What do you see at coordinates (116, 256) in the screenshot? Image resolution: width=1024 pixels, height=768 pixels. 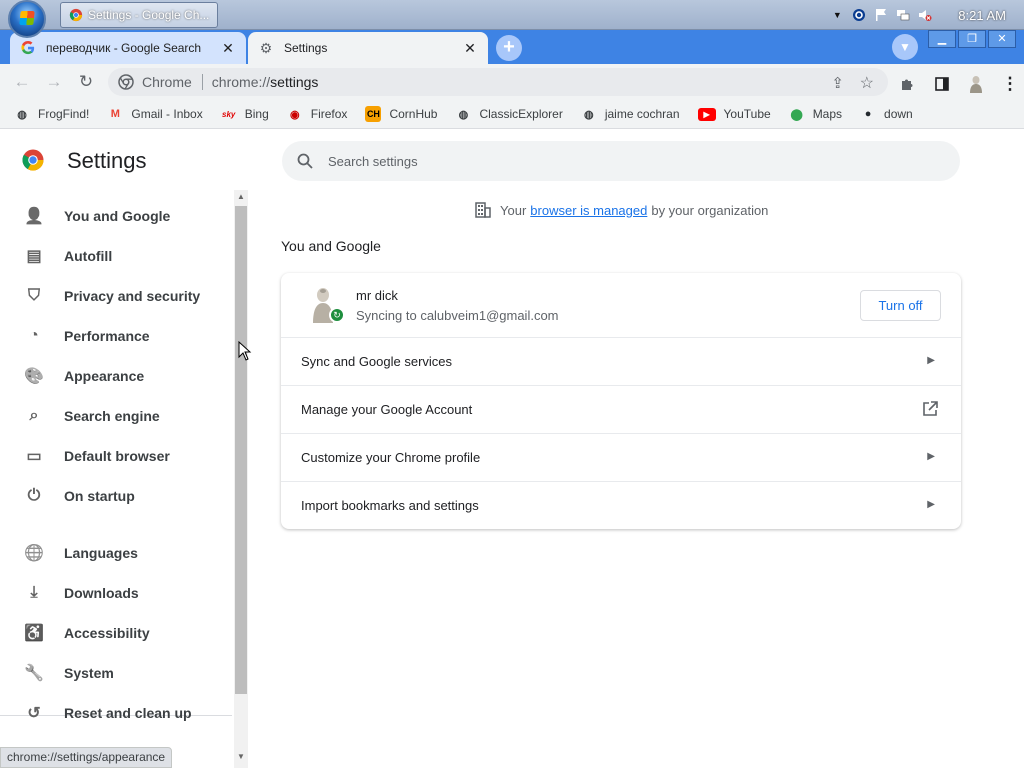 I see `sidebar-item-autofill: ▤ Autofill` at bounding box center [116, 256].